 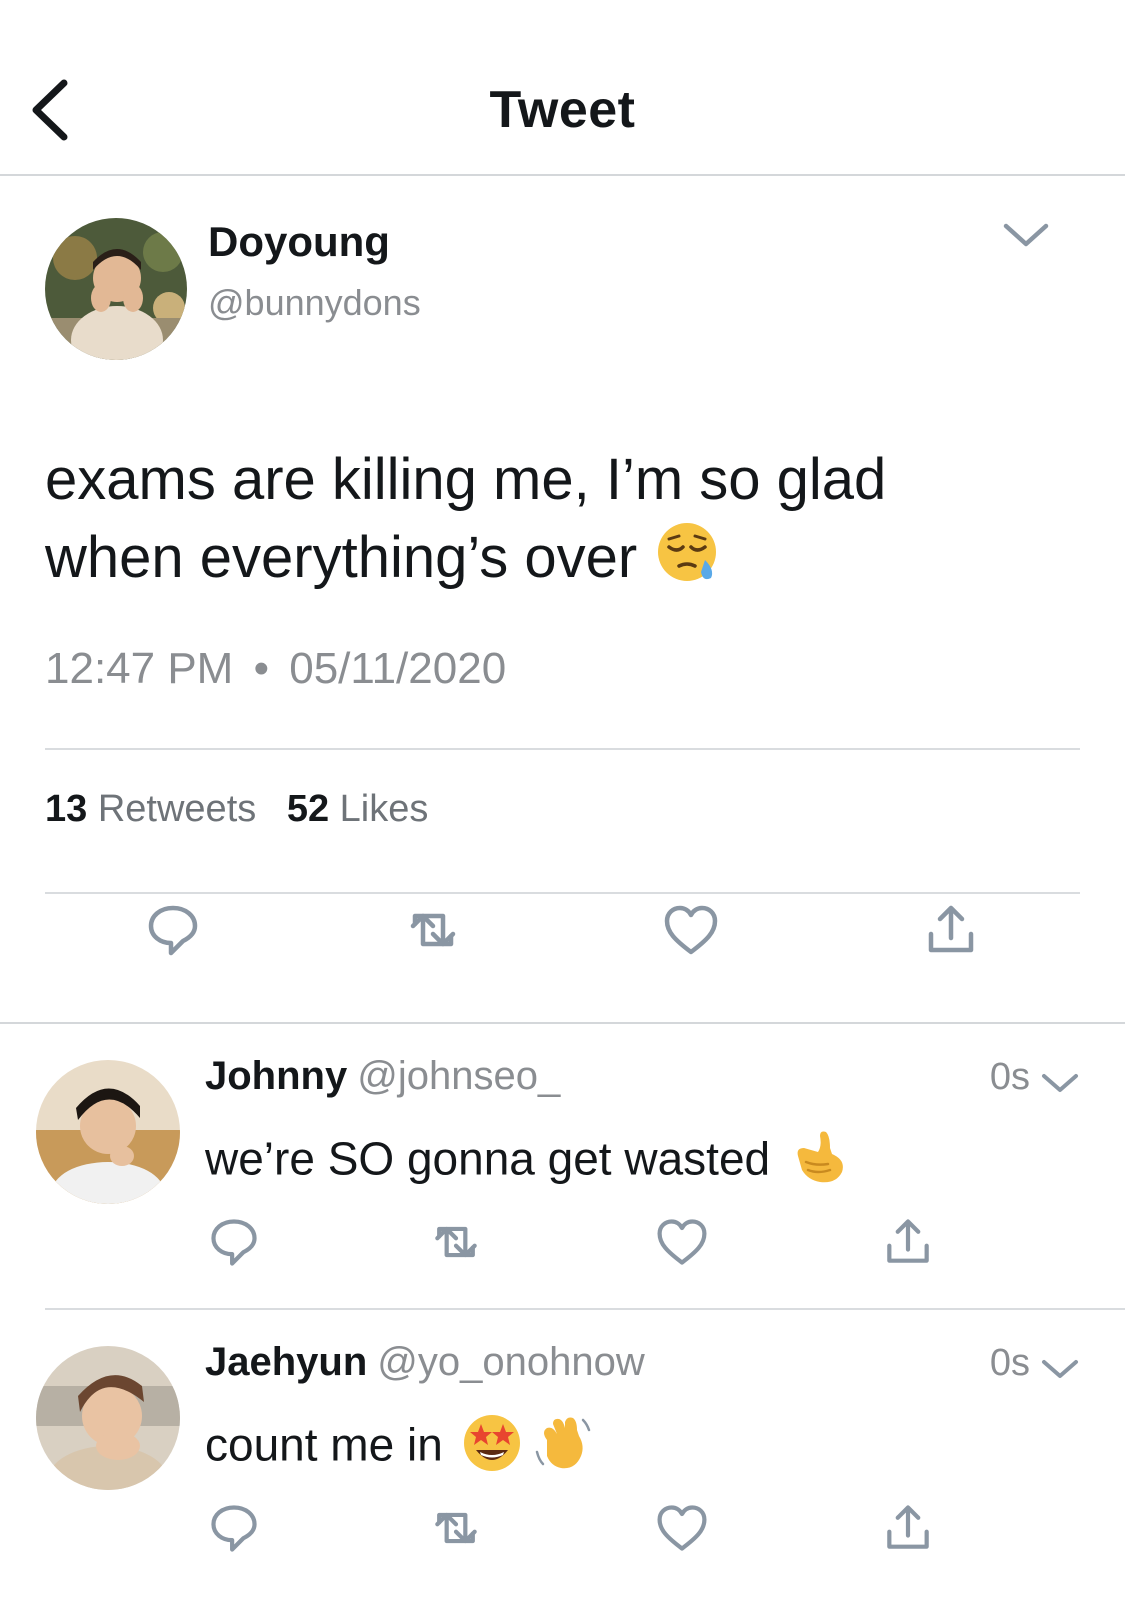 What do you see at coordinates (687, 551) in the screenshot?
I see `sleepy-face-icon` at bounding box center [687, 551].